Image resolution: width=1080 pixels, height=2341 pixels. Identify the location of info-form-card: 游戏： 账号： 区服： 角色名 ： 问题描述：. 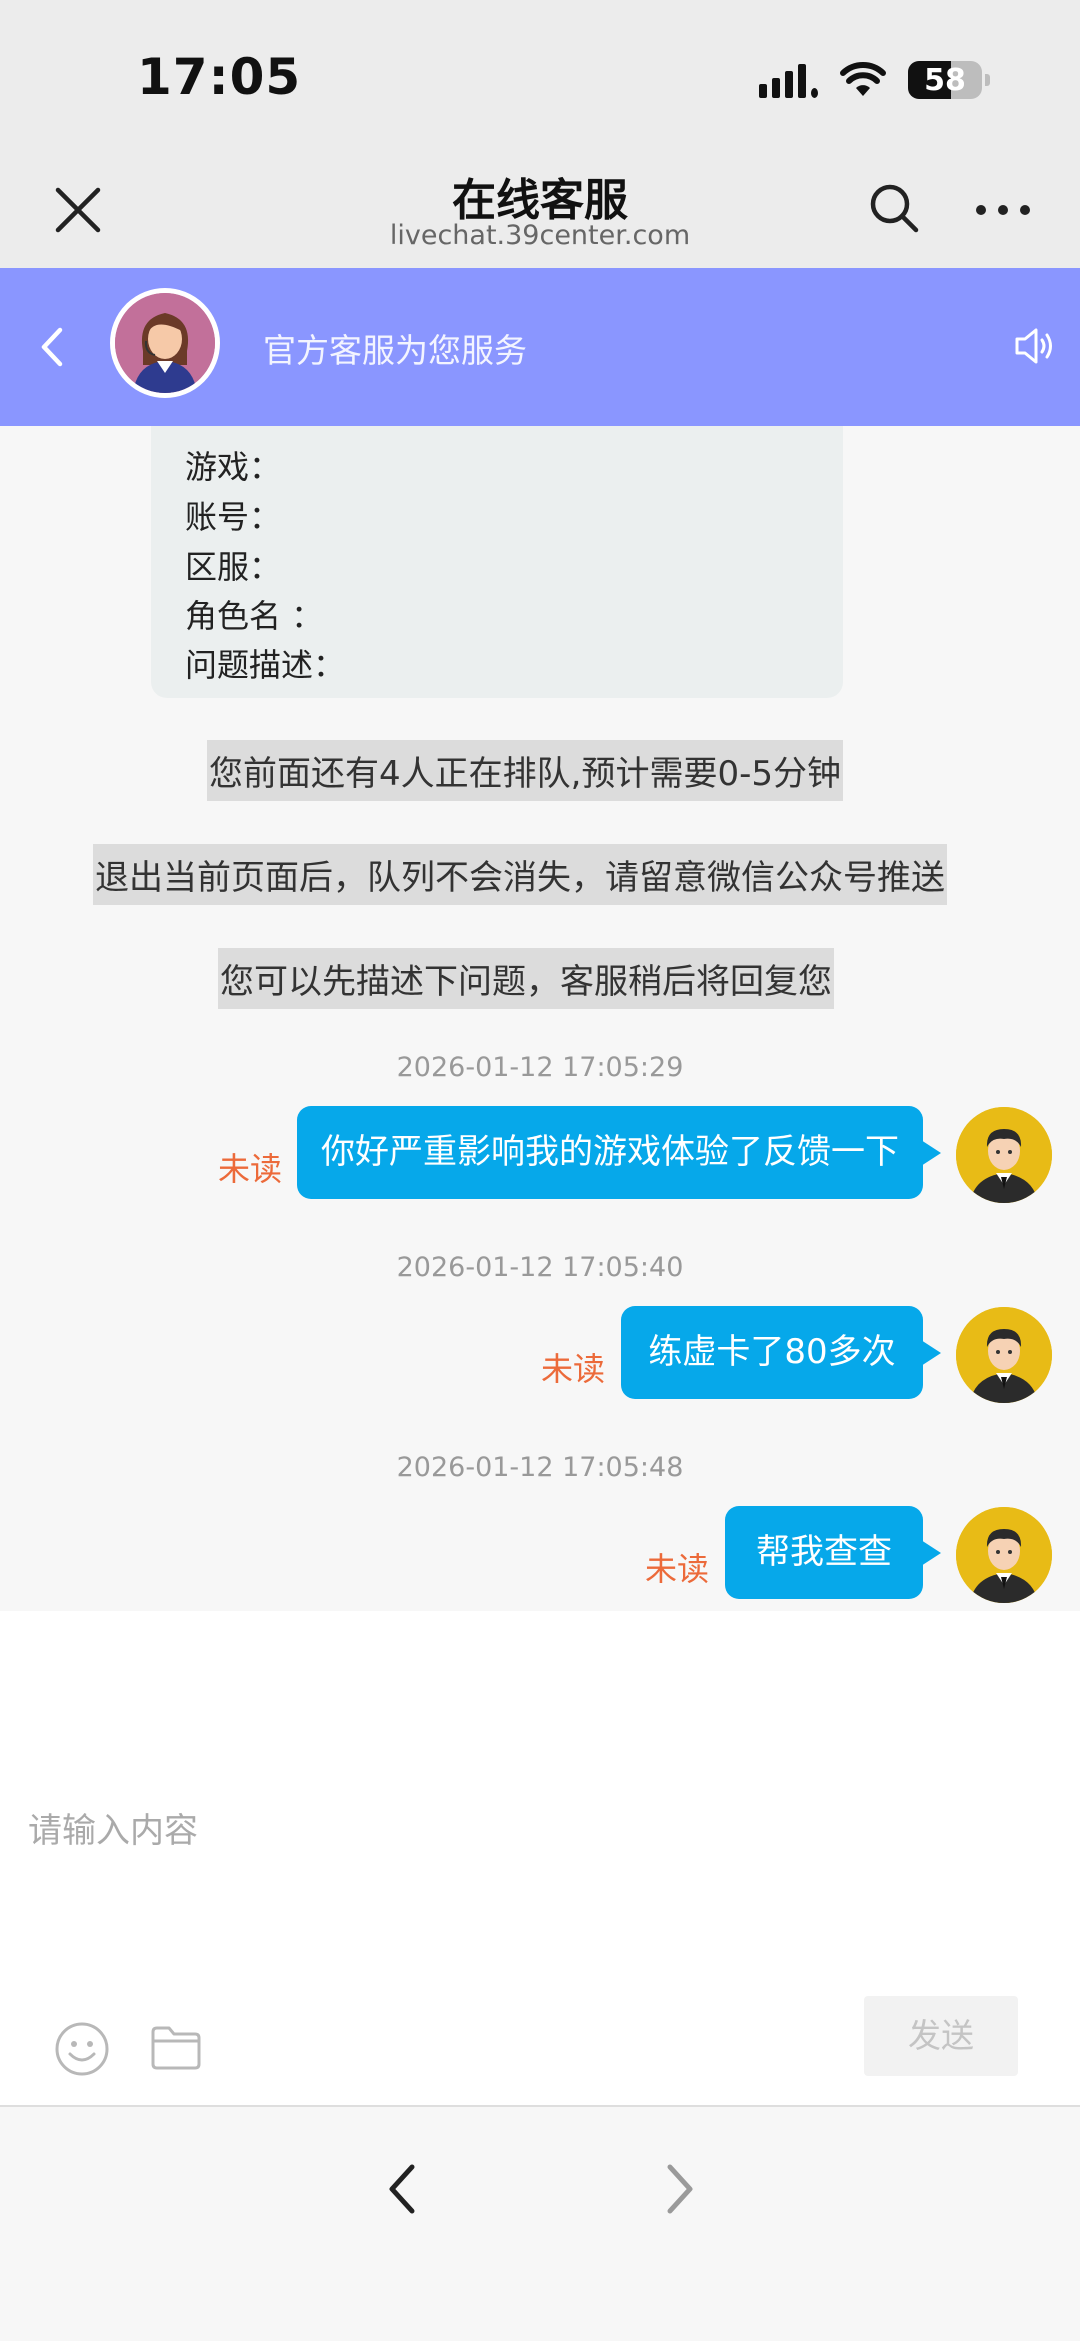
(497, 562).